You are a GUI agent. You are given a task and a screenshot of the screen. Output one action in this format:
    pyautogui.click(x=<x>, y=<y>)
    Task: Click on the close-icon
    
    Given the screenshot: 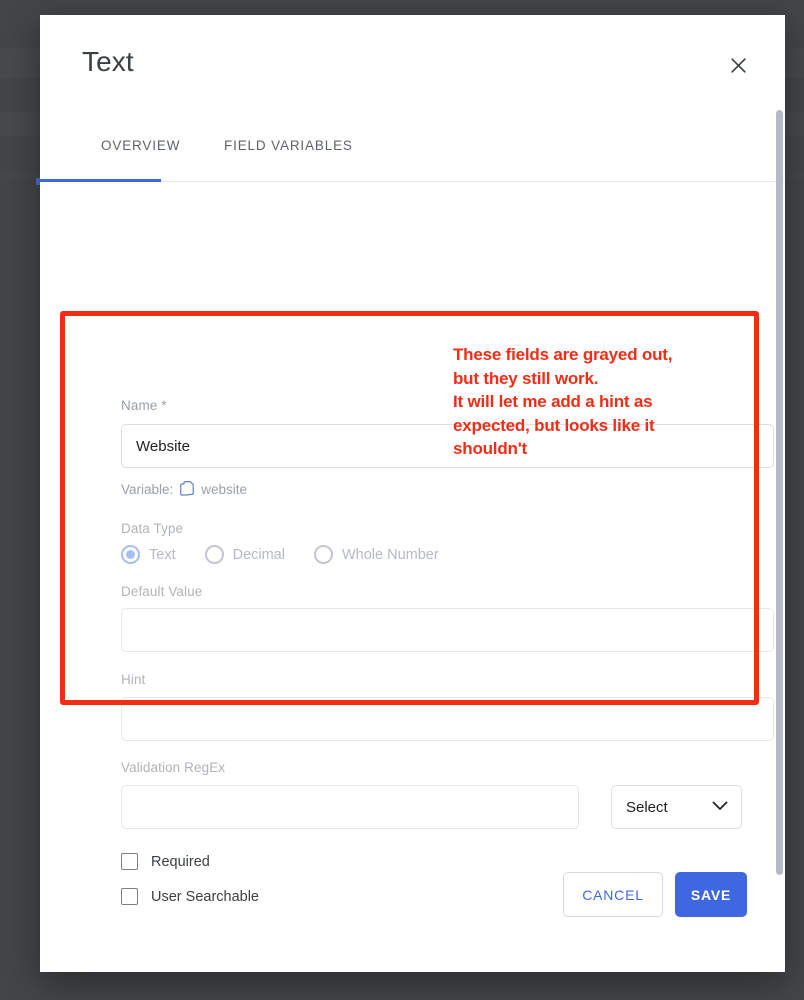 What is the action you would take?
    pyautogui.click(x=738, y=65)
    